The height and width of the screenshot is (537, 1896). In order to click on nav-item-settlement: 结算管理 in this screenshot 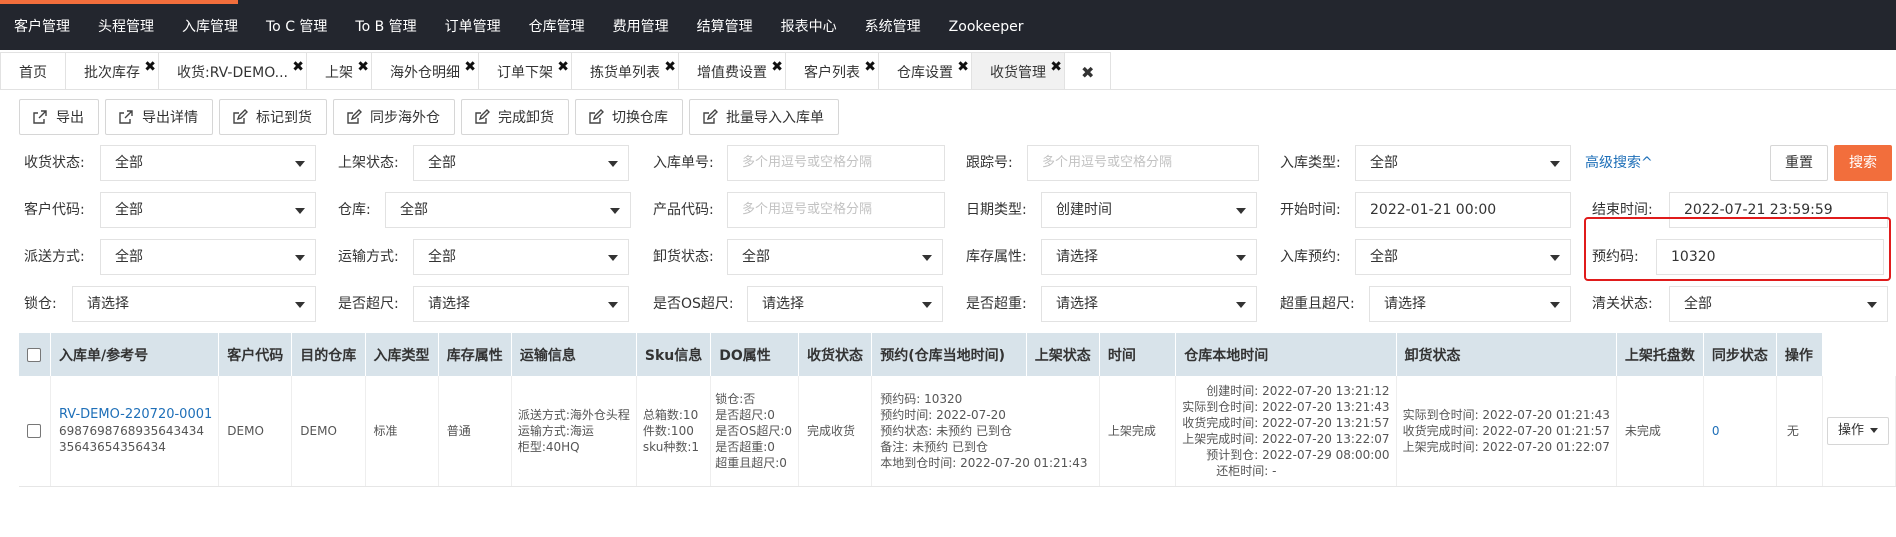, I will do `click(725, 25)`.